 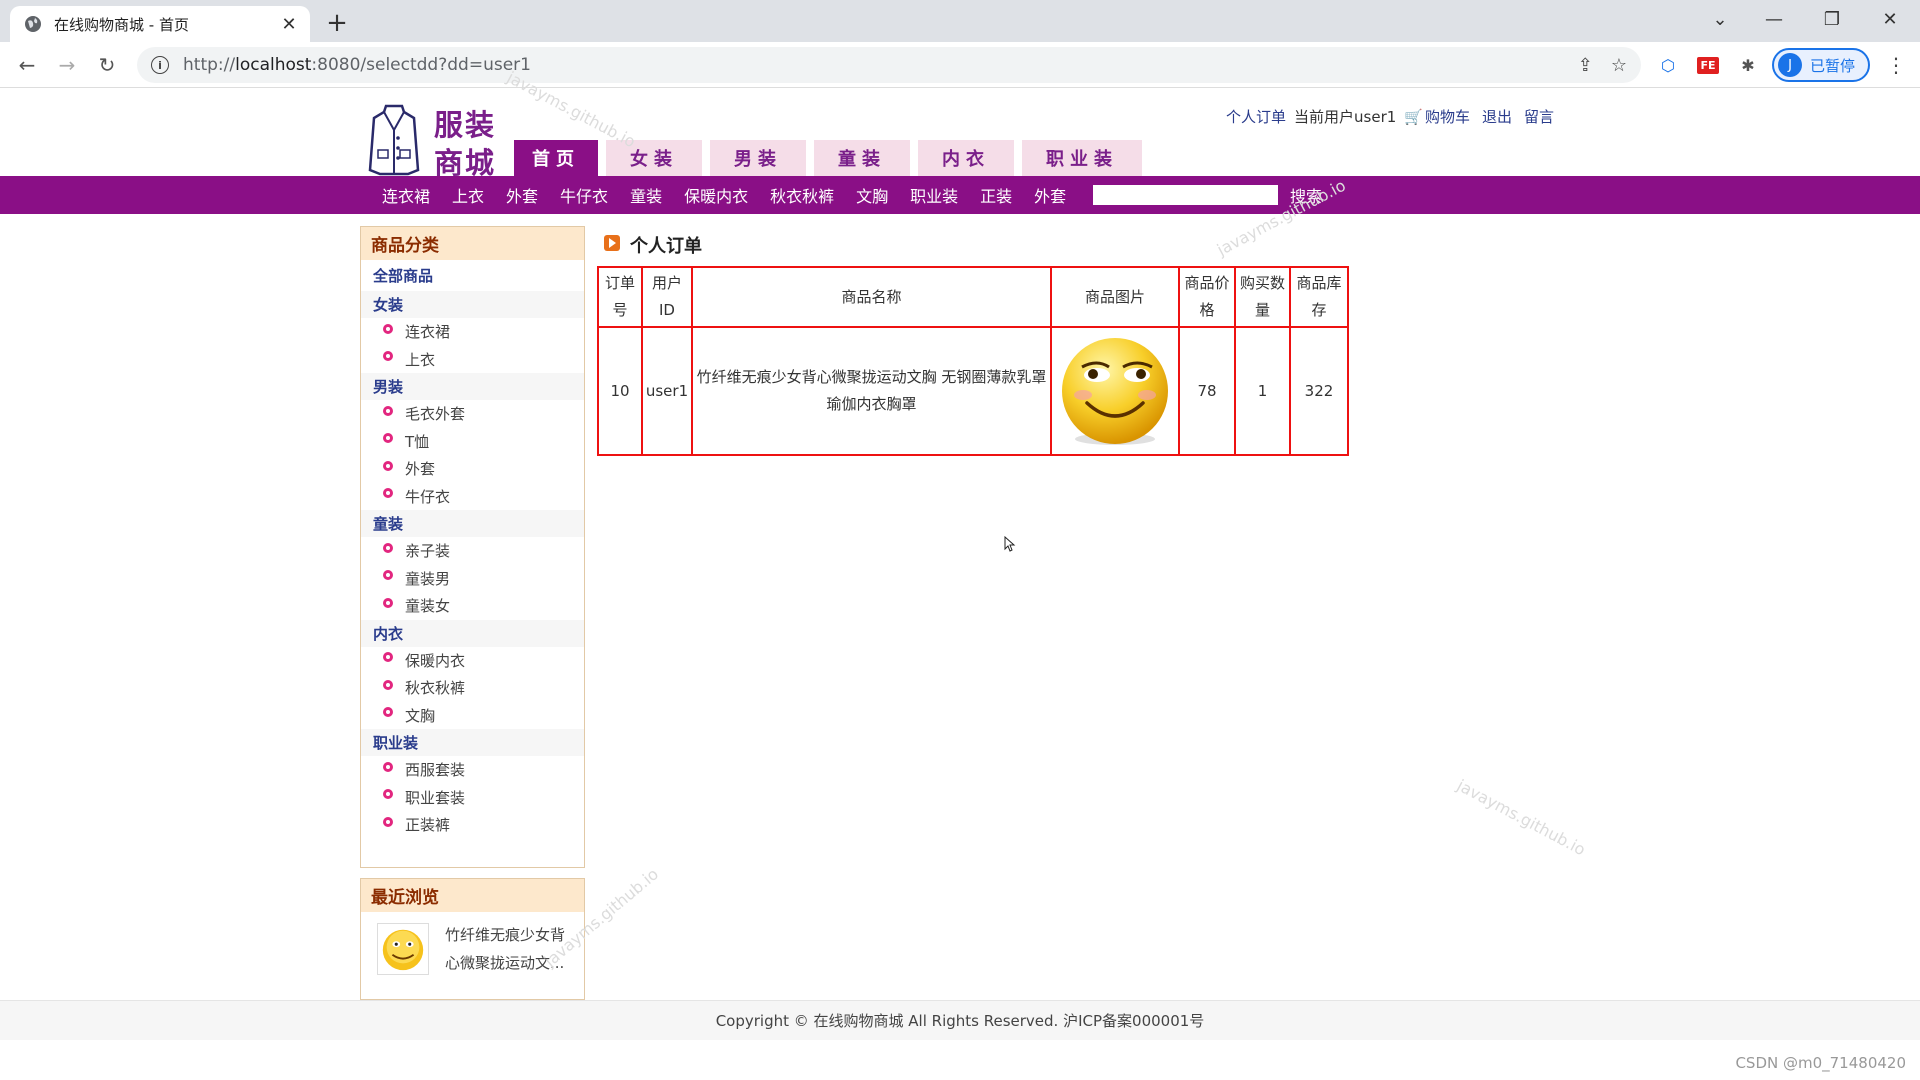 I want to click on sidebar-item: 外套, so click(x=472, y=469).